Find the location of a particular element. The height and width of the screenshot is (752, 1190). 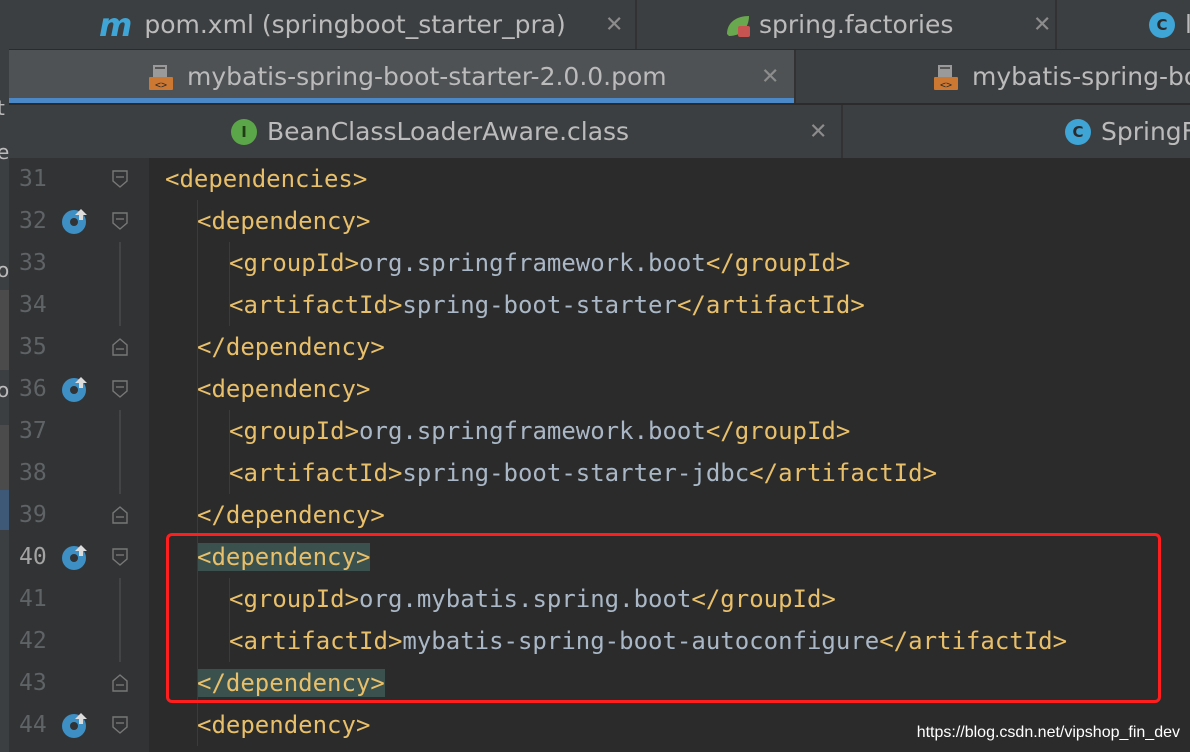

xml-open-tag: </dependency> is located at coordinates (291, 347).